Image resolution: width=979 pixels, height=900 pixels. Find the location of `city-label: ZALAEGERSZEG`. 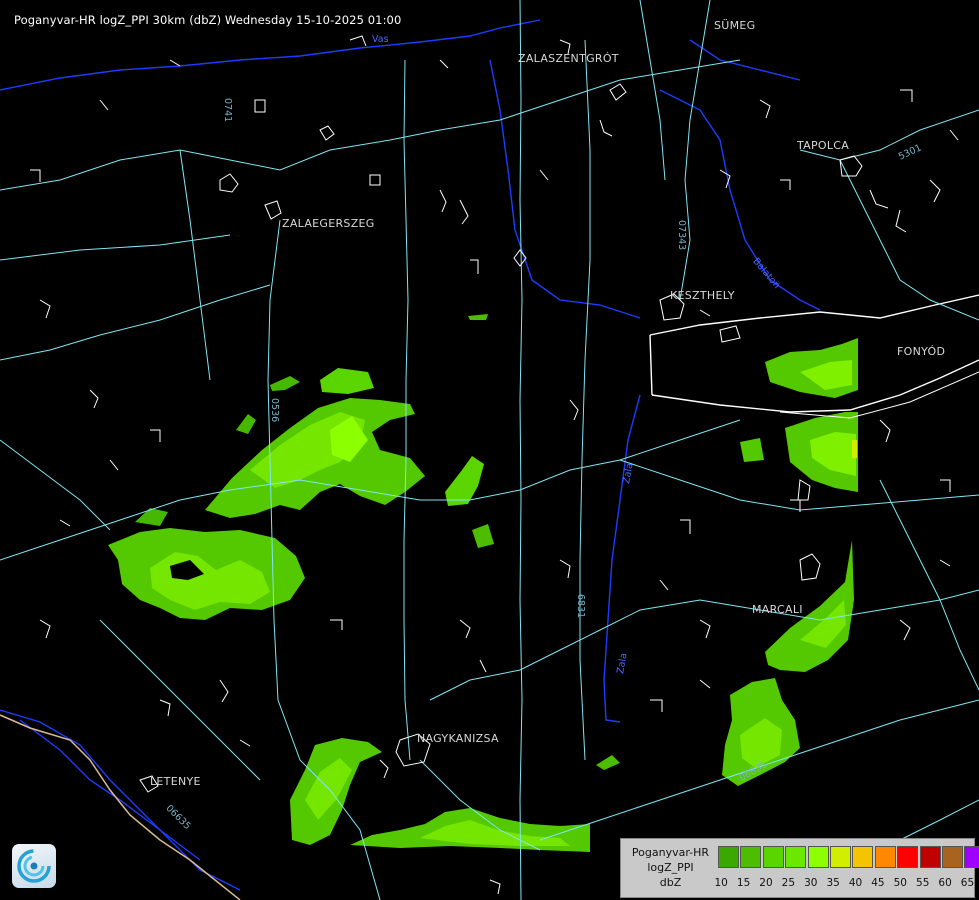

city-label: ZALAEGERSZEG is located at coordinates (328, 223).